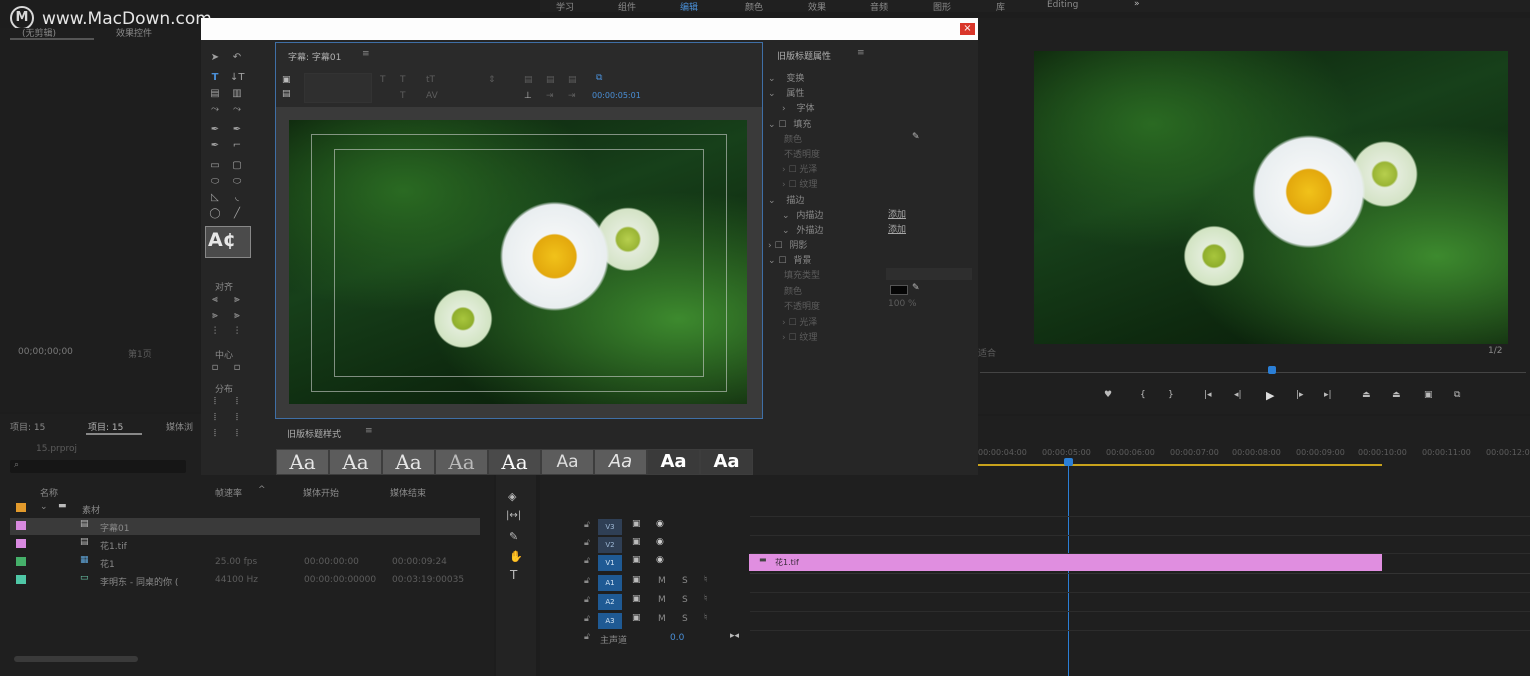 The height and width of the screenshot is (676, 1530). Describe the element at coordinates (799, 183) in the screenshot. I see `prop-texture: › ☐ 纹理` at that location.